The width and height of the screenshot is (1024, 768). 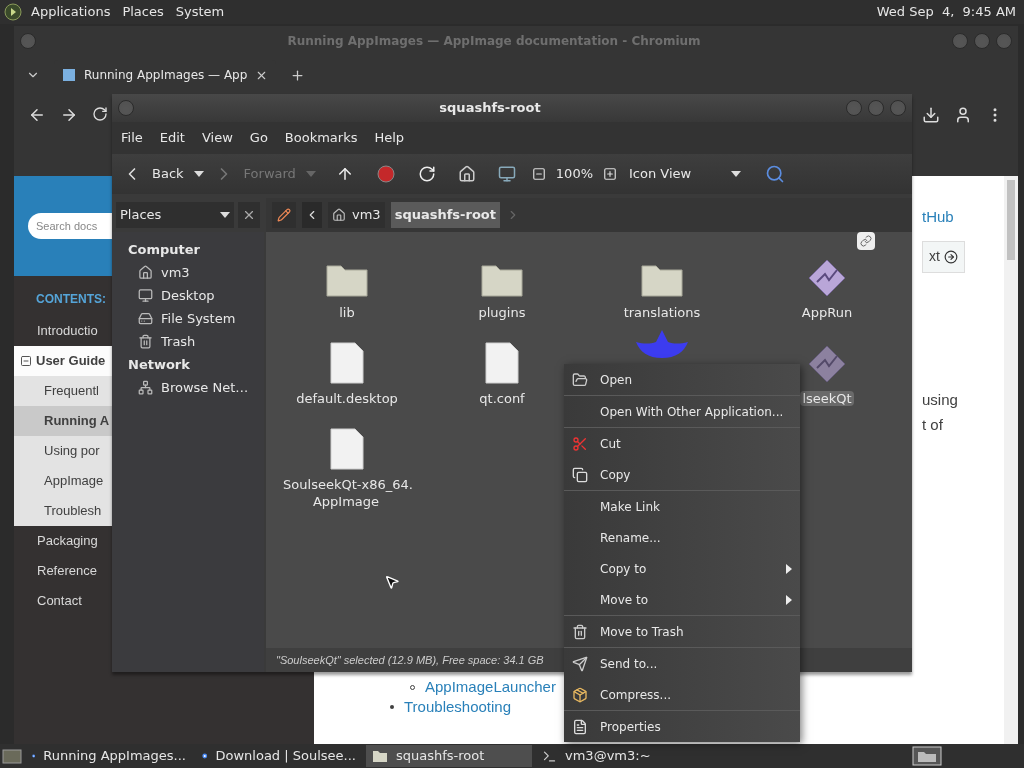 What do you see at coordinates (71, 12) in the screenshot?
I see `panel-menu: Applications` at bounding box center [71, 12].